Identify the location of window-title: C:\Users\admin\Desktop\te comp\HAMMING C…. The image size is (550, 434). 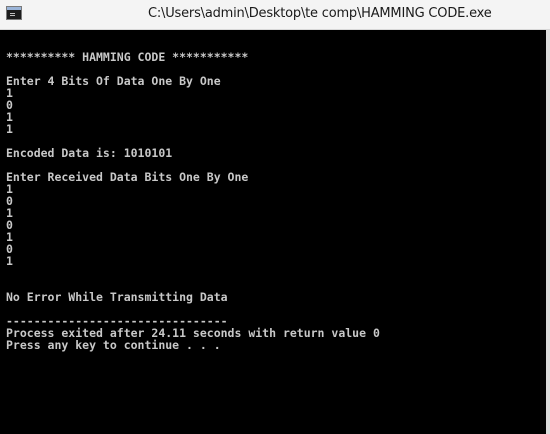
(320, 13).